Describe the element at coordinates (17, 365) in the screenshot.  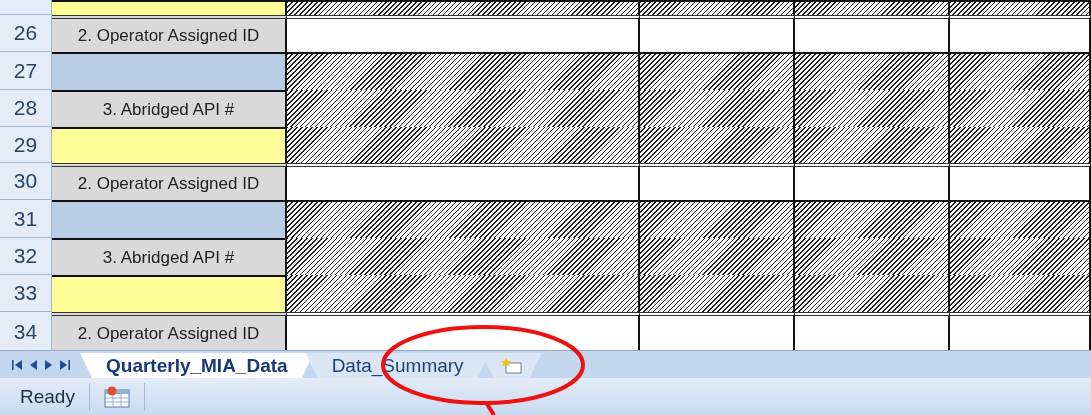
I see `first-sheet-icon` at that location.